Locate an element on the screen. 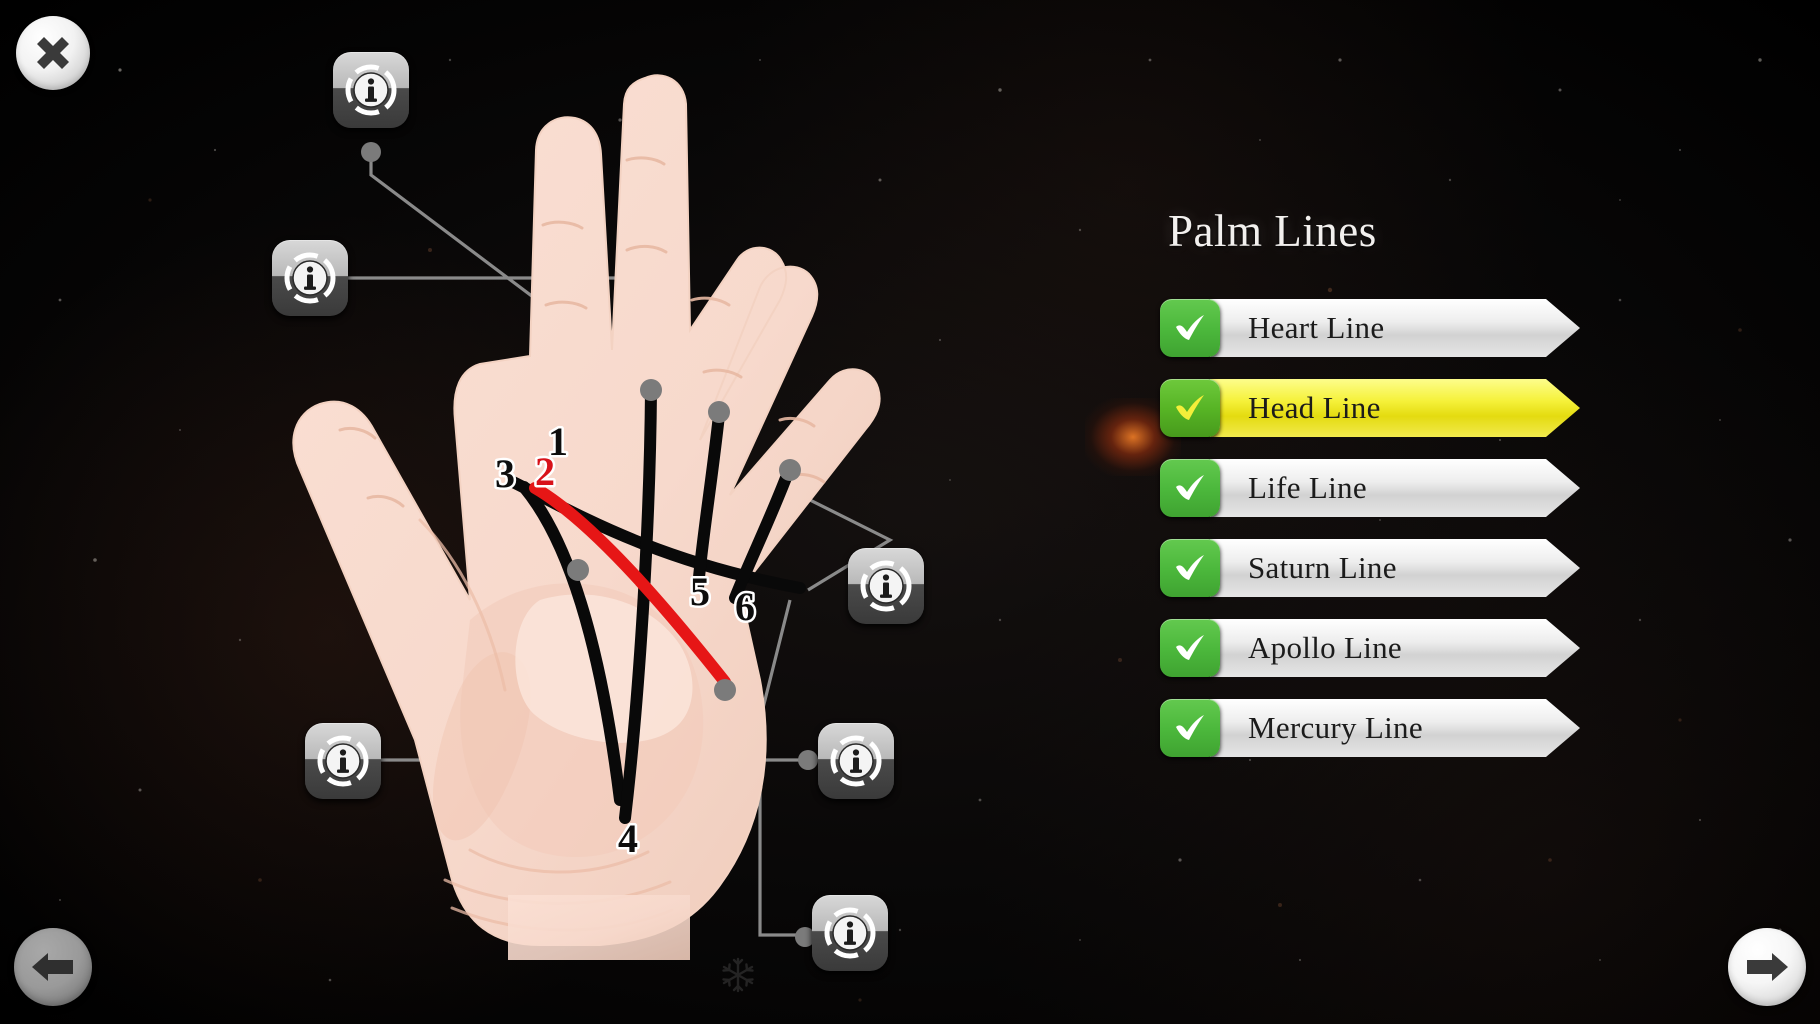 This screenshot has height=1024, width=1820. palm-line-label: Heart Line is located at coordinates (1316, 327).